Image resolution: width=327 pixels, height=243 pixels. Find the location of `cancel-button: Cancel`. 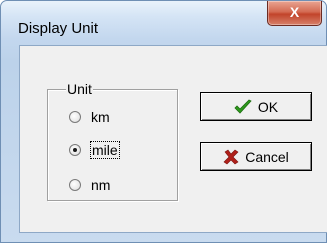

cancel-button: Cancel is located at coordinates (256, 156).